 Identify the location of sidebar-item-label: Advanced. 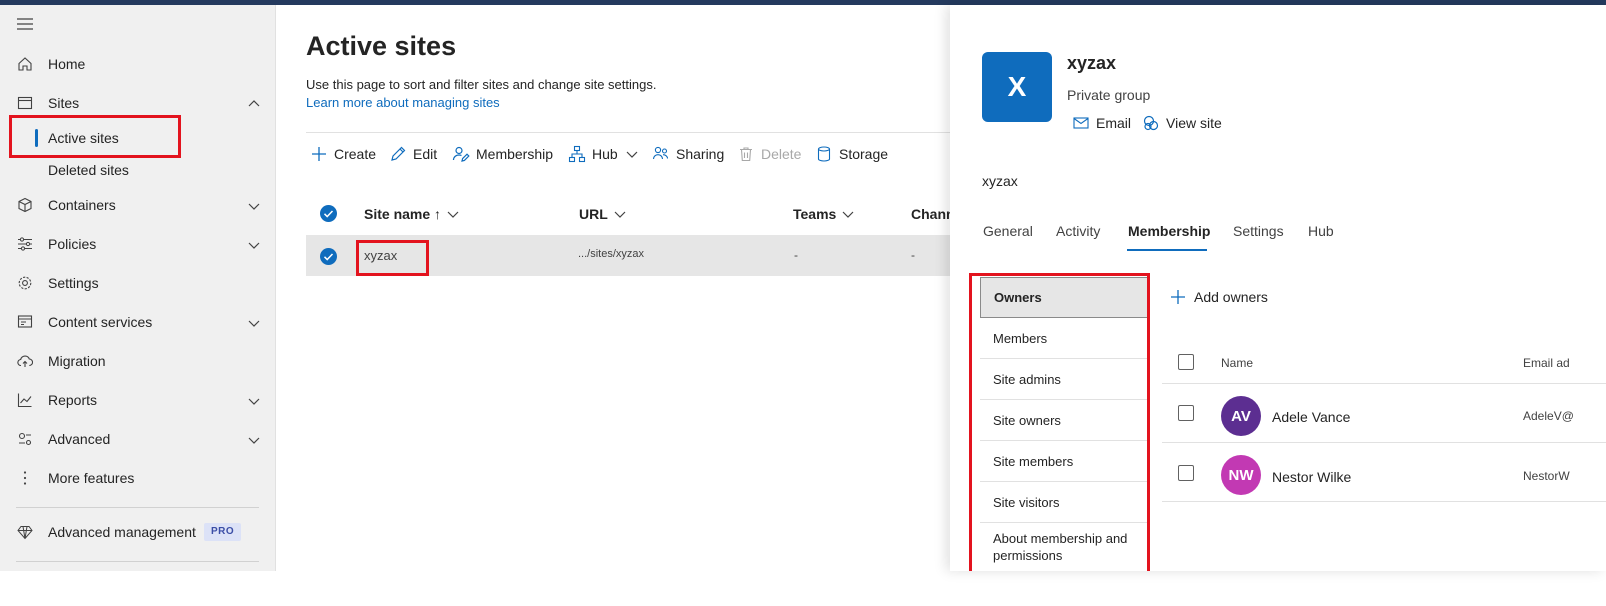
(79, 439).